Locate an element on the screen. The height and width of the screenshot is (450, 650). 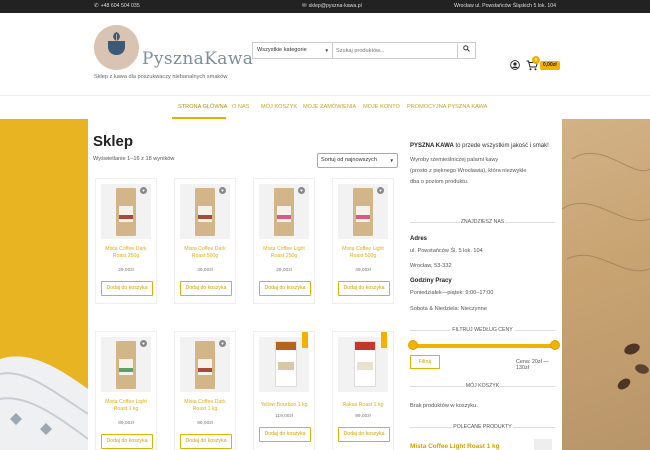
product-name: Mista Coffee Light Roast 1 kg is located at coordinates (126, 405).